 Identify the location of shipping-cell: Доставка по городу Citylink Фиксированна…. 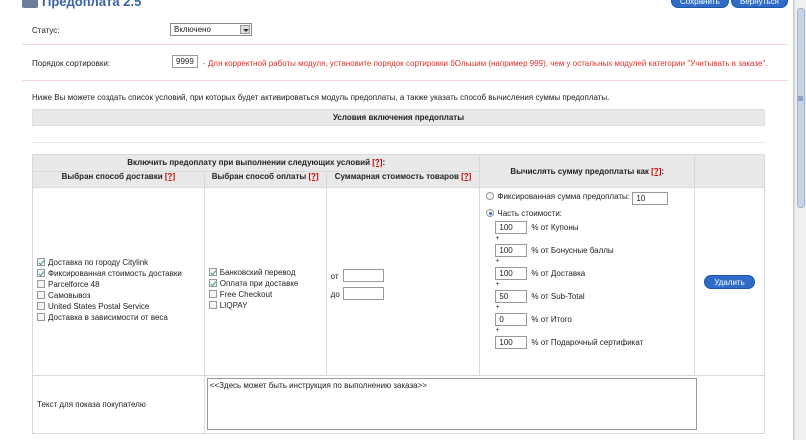
(118, 281).